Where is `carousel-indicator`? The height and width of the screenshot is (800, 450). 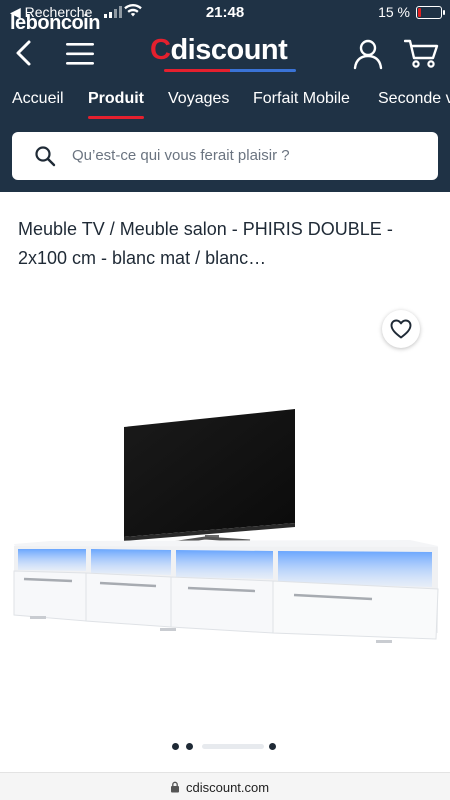
carousel-indicator is located at coordinates (227, 747).